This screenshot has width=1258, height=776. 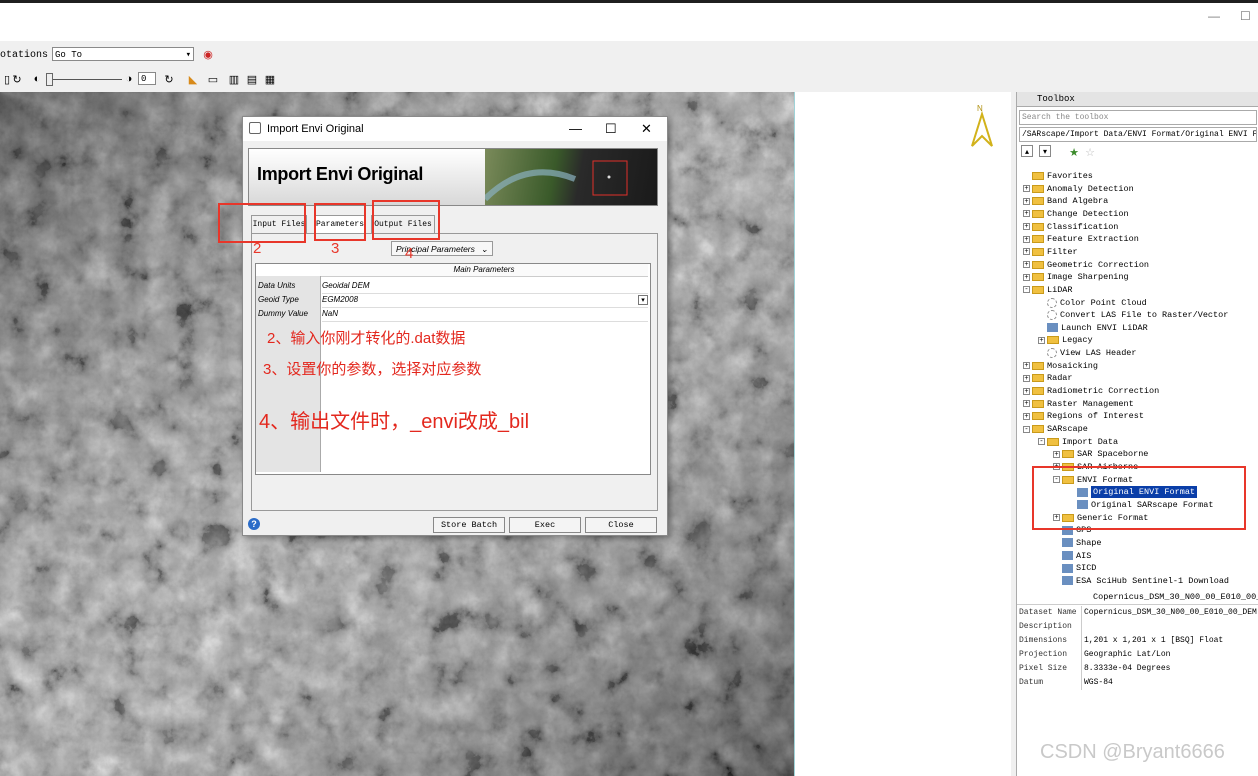 I want to click on property-row: Dimensions 1,201 x 1,201 x 1 [BSQ] Float, so click(x=1137, y=641).